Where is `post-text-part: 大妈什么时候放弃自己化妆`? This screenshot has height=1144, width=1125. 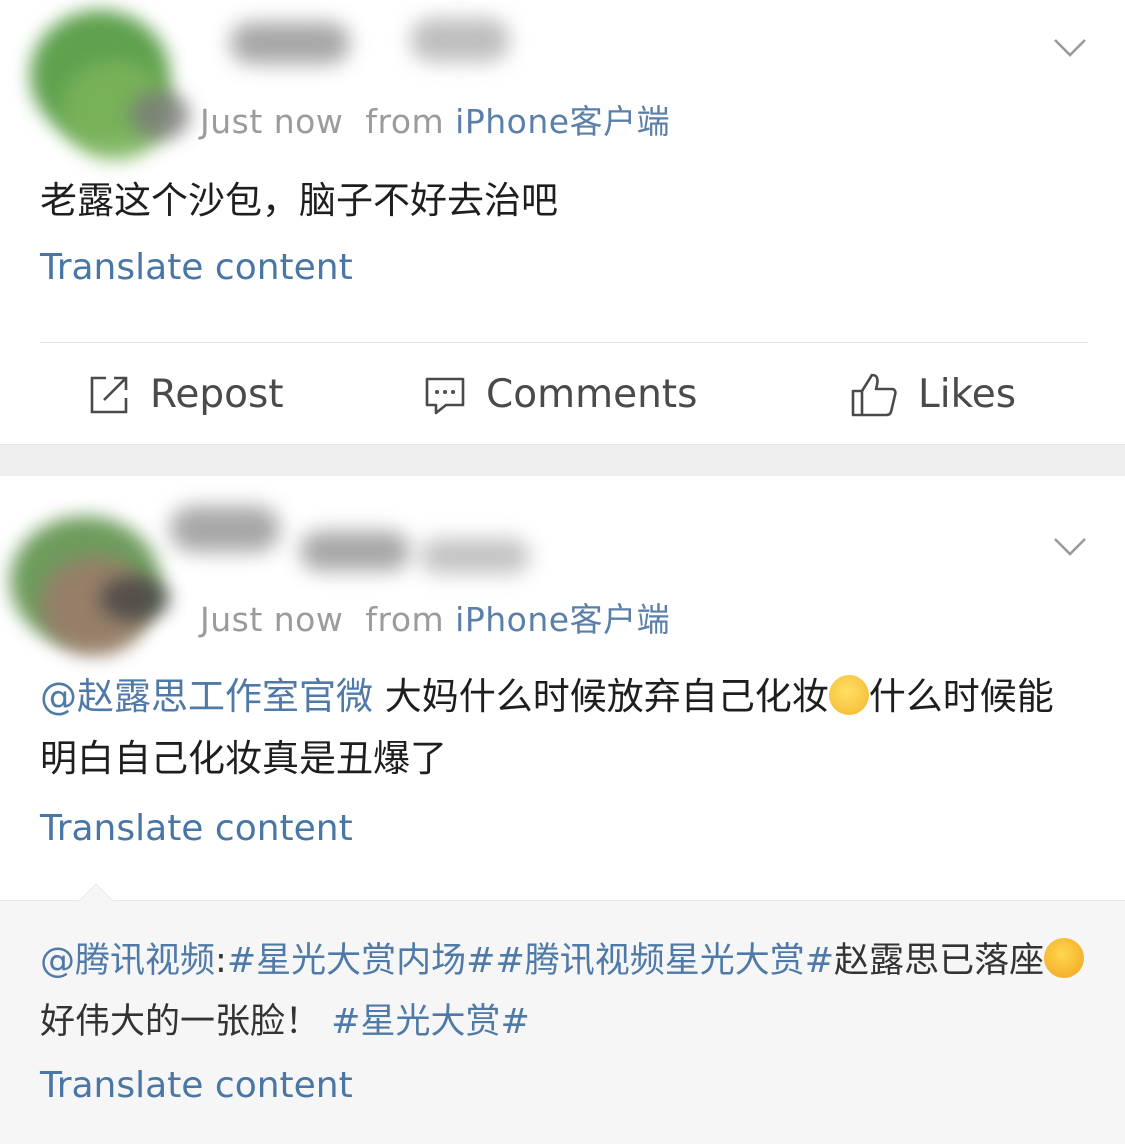 post-text-part: 大妈什么时候放弃自己化妆 is located at coordinates (606, 696).